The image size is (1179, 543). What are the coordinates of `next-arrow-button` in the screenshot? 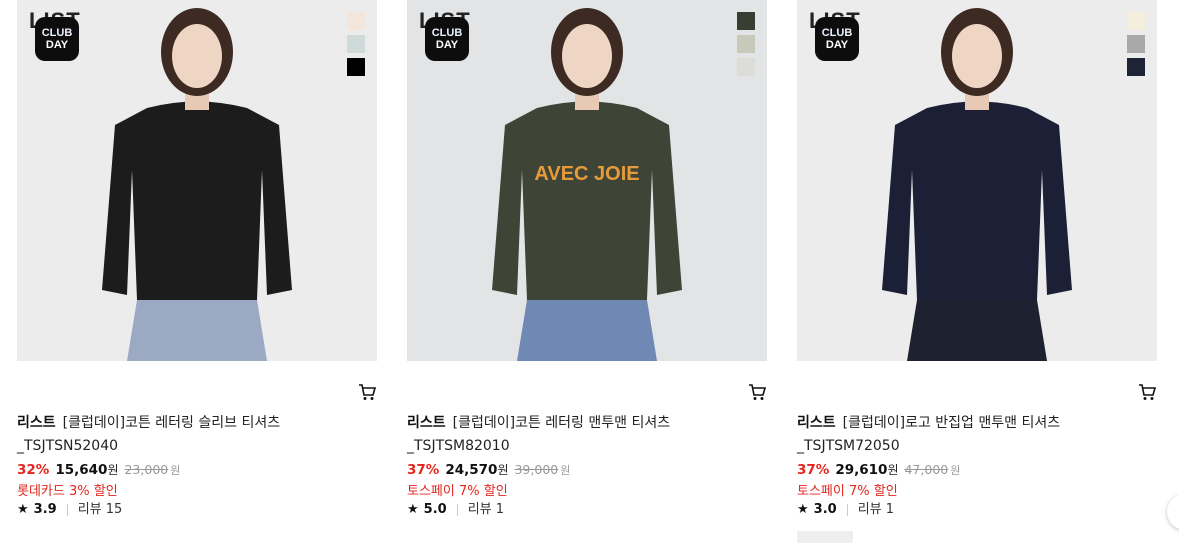 It's located at (1173, 512).